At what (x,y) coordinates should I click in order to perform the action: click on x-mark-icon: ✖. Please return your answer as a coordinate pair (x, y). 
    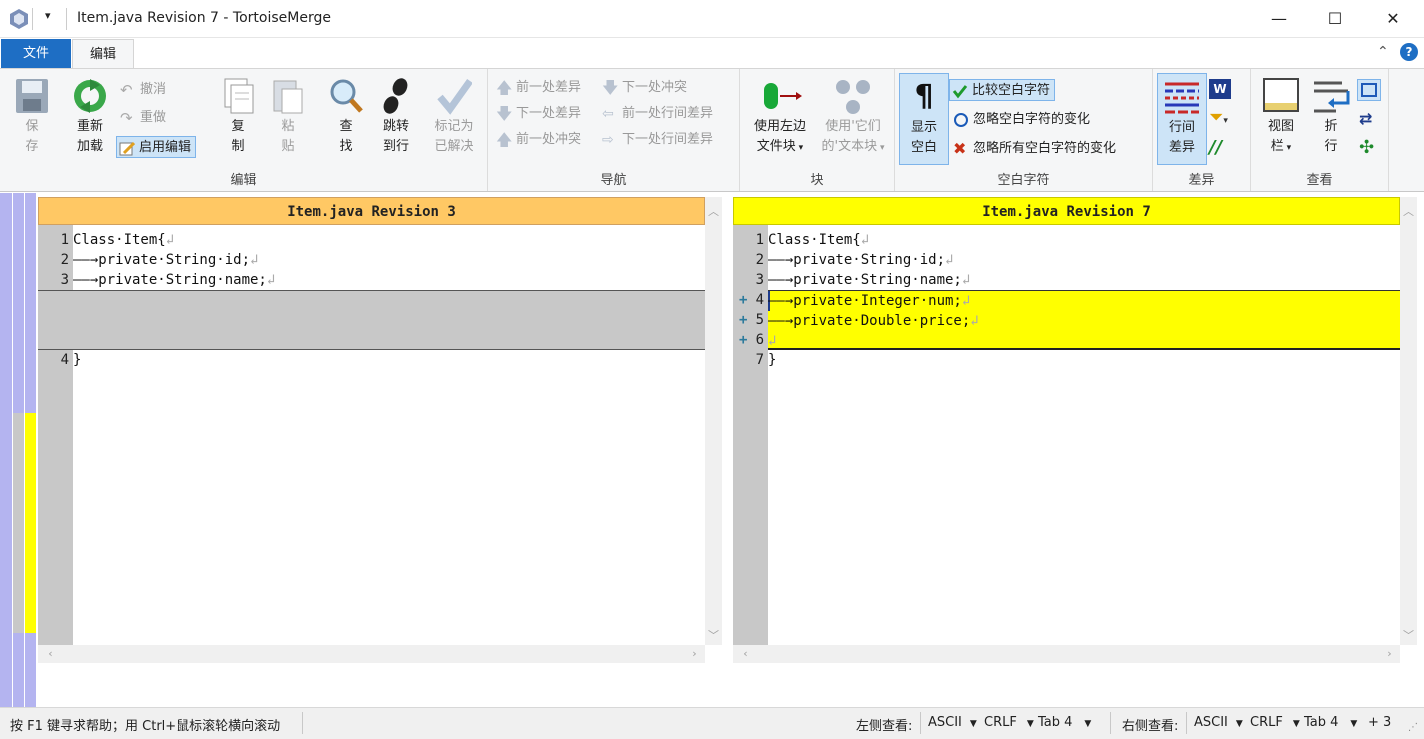
    Looking at the image, I should click on (960, 148).